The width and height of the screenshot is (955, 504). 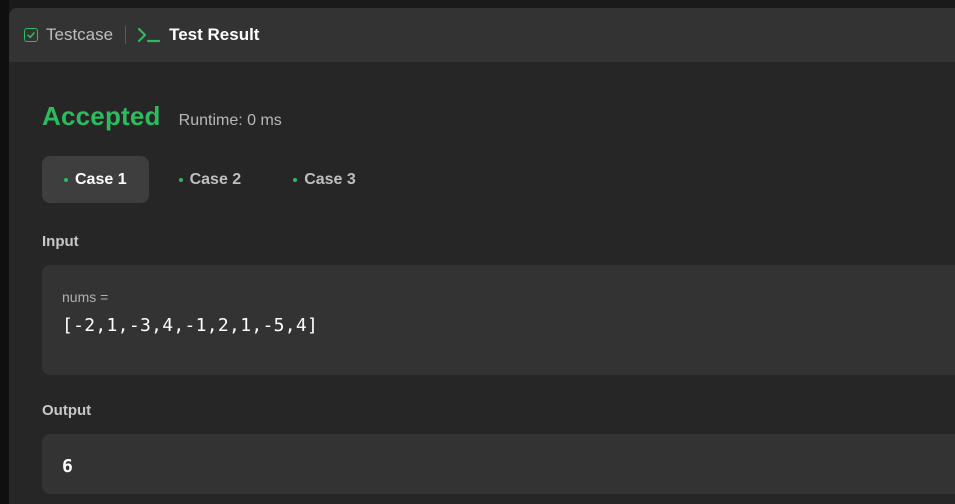 I want to click on case-tab-2: Case 2, so click(x=210, y=179).